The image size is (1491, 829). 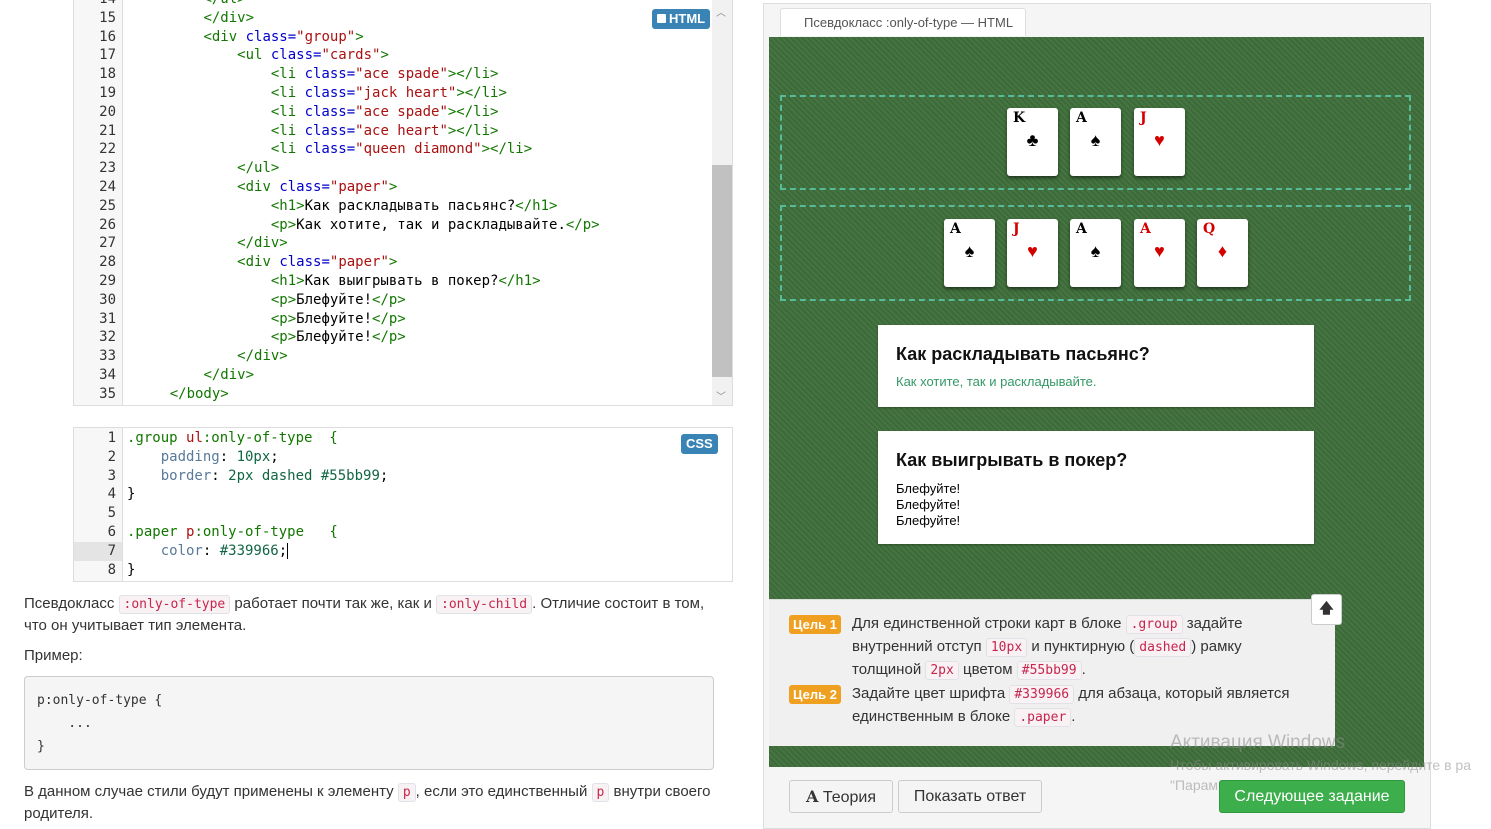 I want to click on line-number: 4, so click(x=111, y=494).